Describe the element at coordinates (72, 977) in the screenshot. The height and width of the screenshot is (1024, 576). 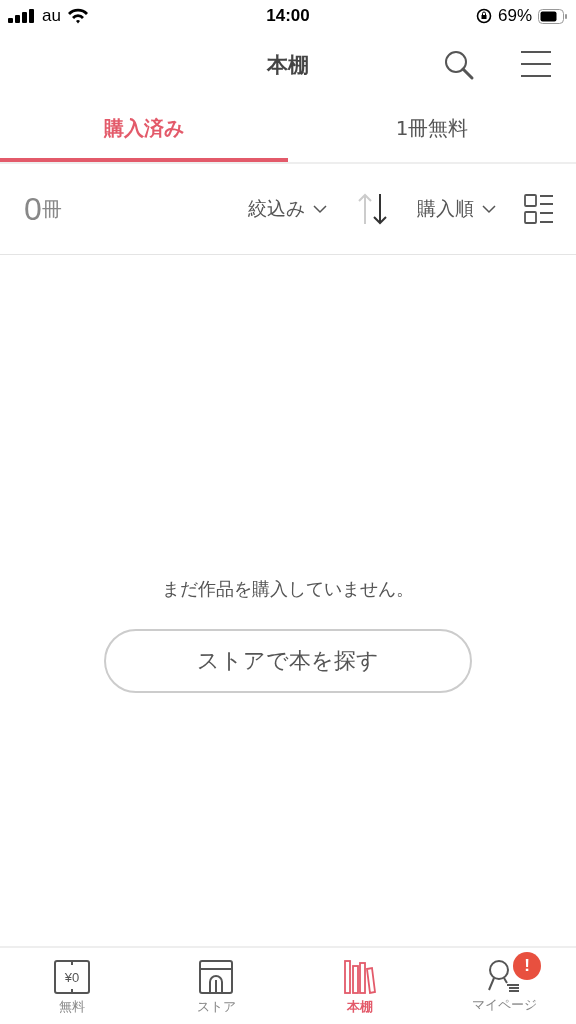
I see `yen-ticket-icon: ¥0` at that location.